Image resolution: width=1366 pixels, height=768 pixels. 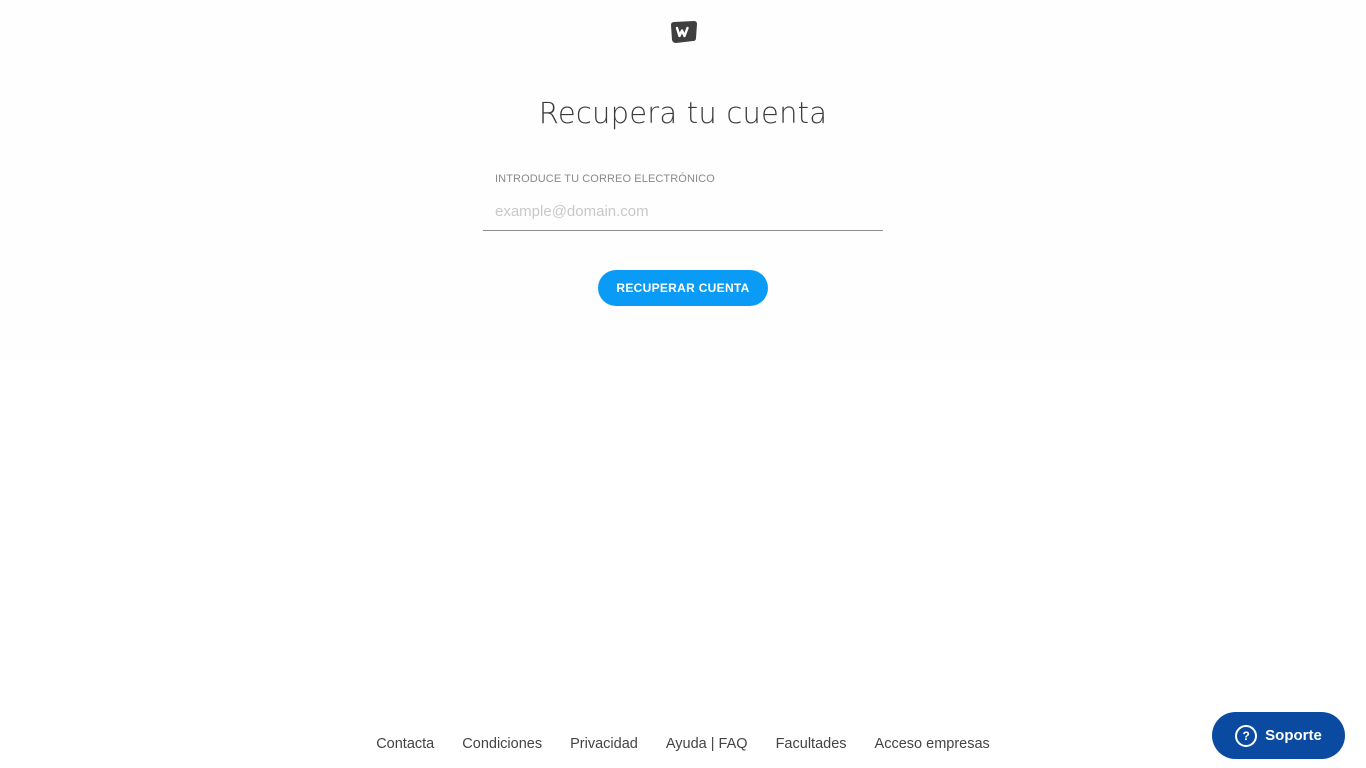 I want to click on support-button: ? Soporte, so click(x=1278, y=735).